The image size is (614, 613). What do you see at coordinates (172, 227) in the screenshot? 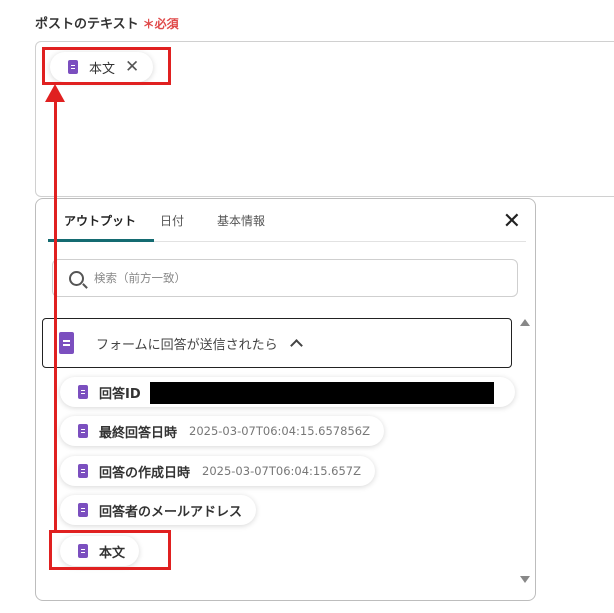
I see `tab-date: 日付` at bounding box center [172, 227].